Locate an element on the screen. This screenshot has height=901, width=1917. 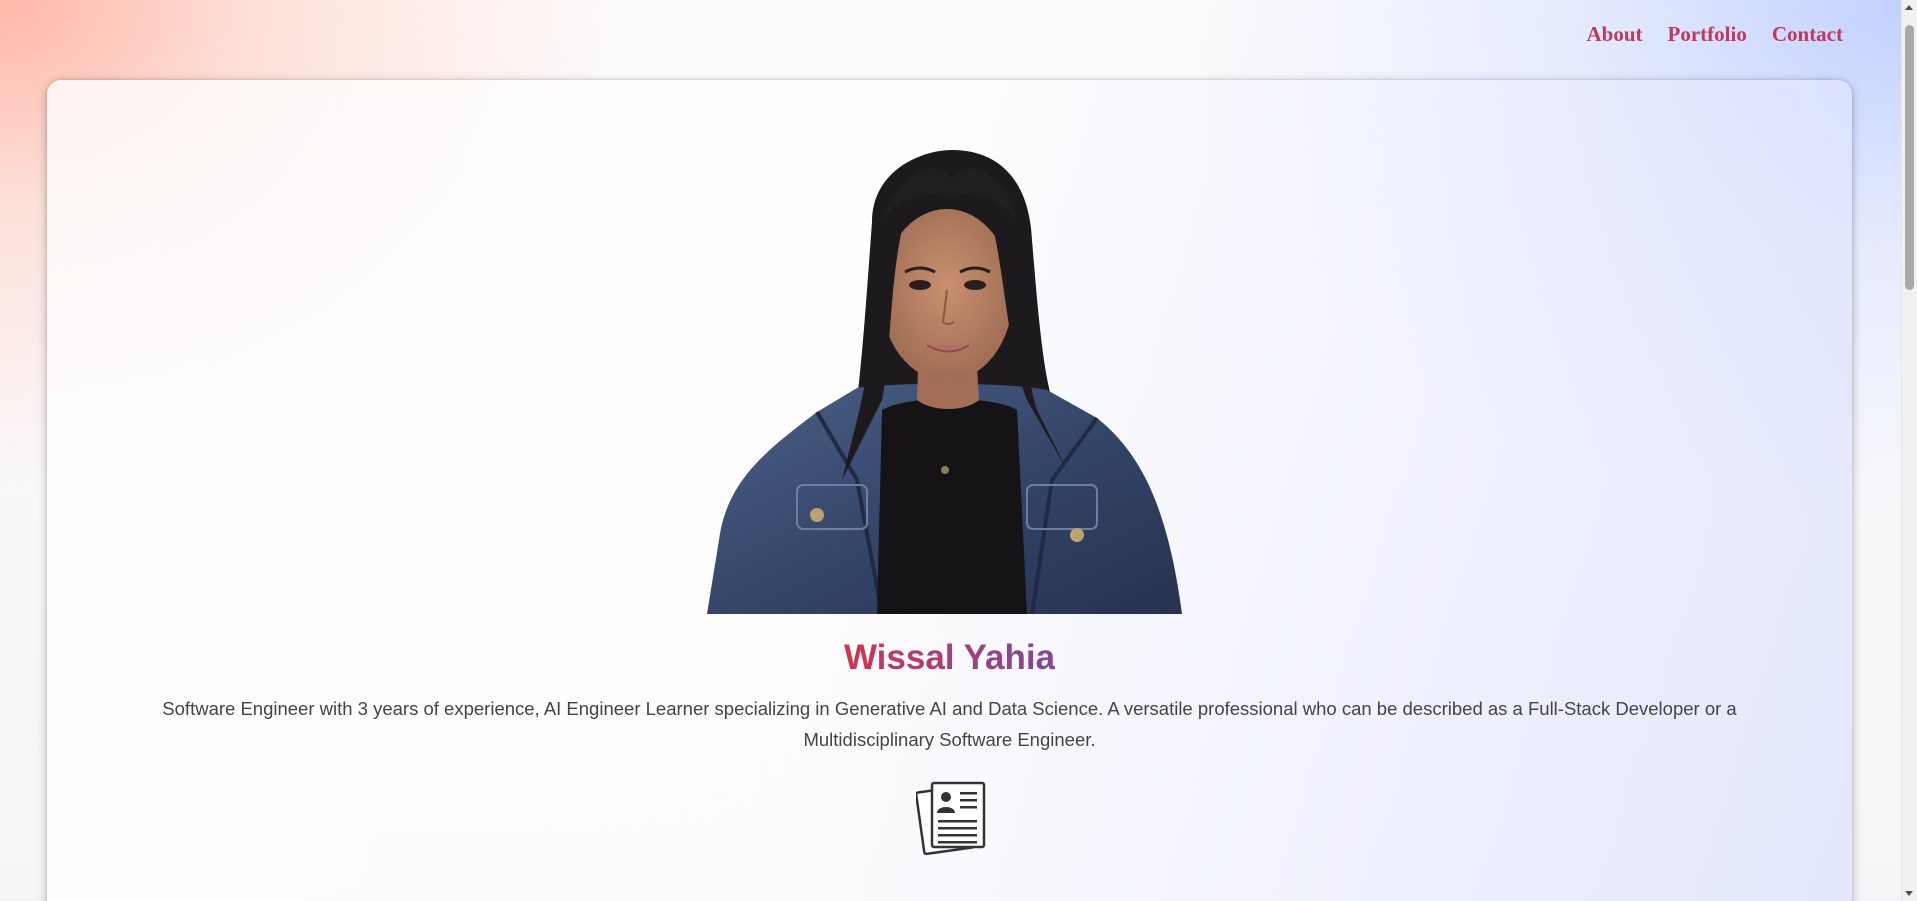
nav-link-about: About is located at coordinates (1615, 34).